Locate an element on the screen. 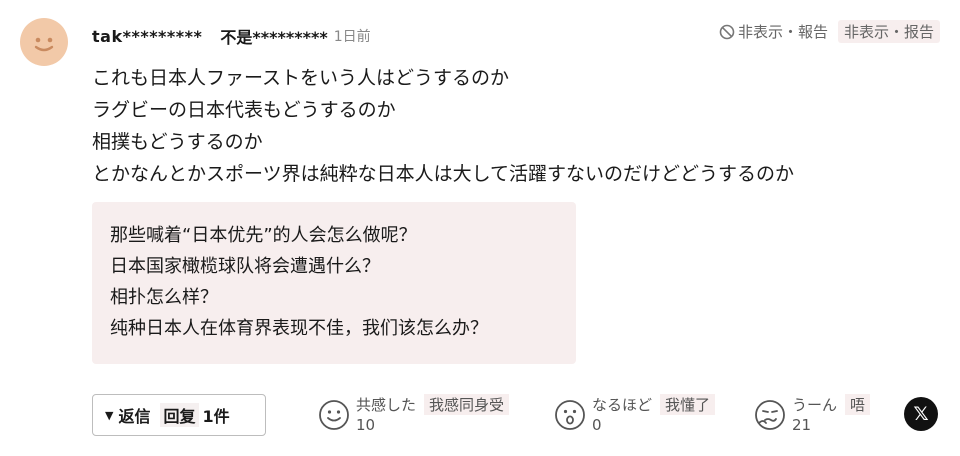 This screenshot has width=960, height=456. triangle-down-icon: ▼ is located at coordinates (109, 415).